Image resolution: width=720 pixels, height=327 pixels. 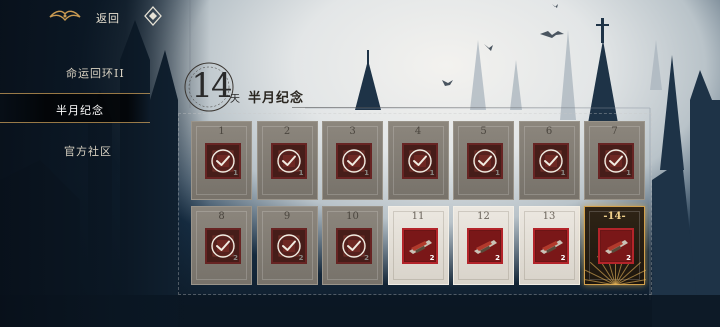 What do you see at coordinates (221, 216) in the screenshot?
I see `day-number: 8` at bounding box center [221, 216].